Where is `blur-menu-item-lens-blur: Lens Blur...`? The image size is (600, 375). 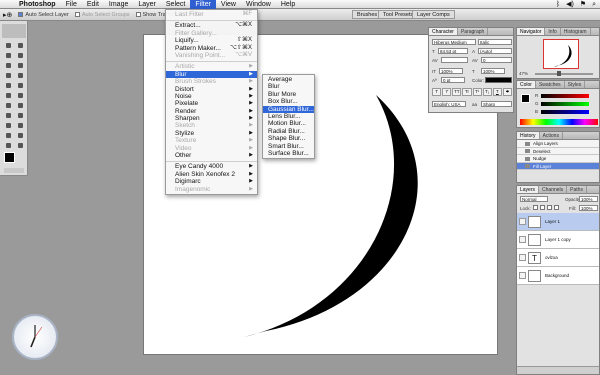 blur-menu-item-lens-blur: Lens Blur... is located at coordinates (288, 116).